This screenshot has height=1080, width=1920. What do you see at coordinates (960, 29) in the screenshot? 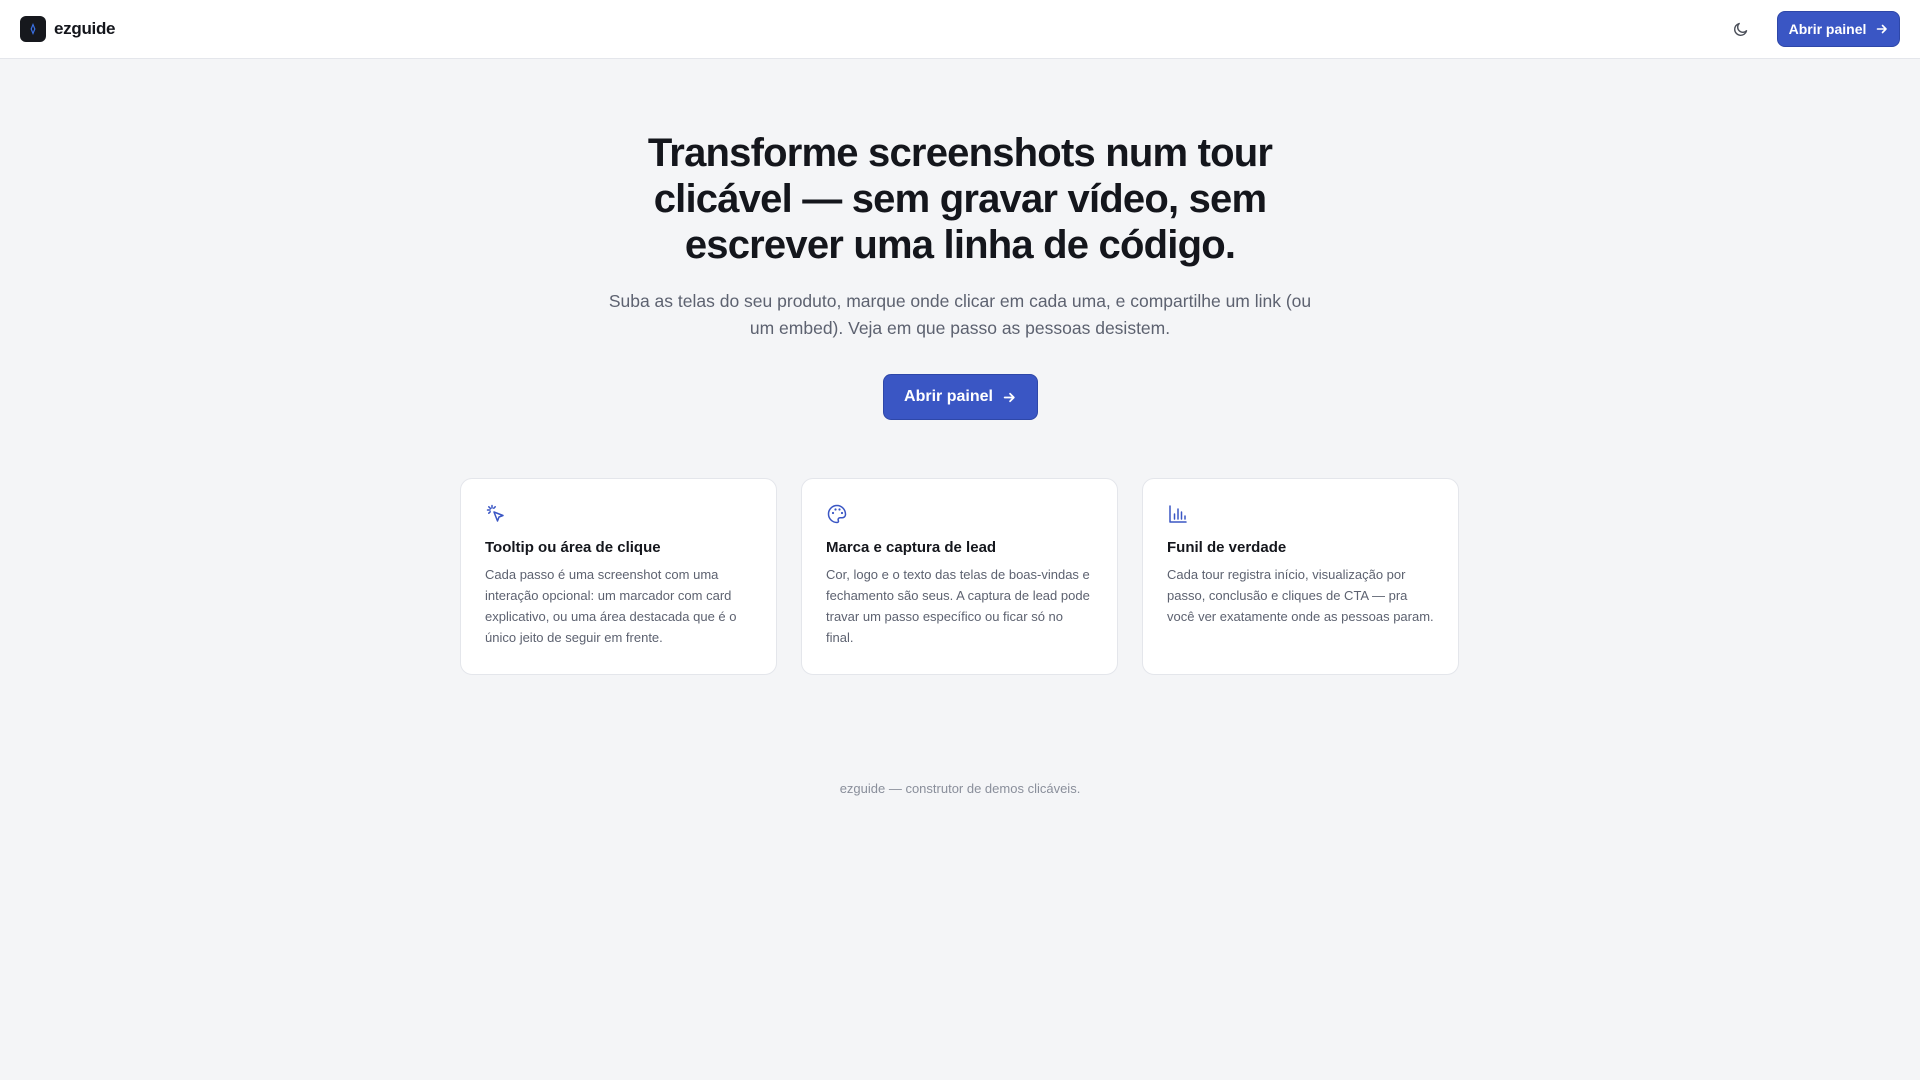
I see `top-navbar: ezguide Abrir painel` at bounding box center [960, 29].